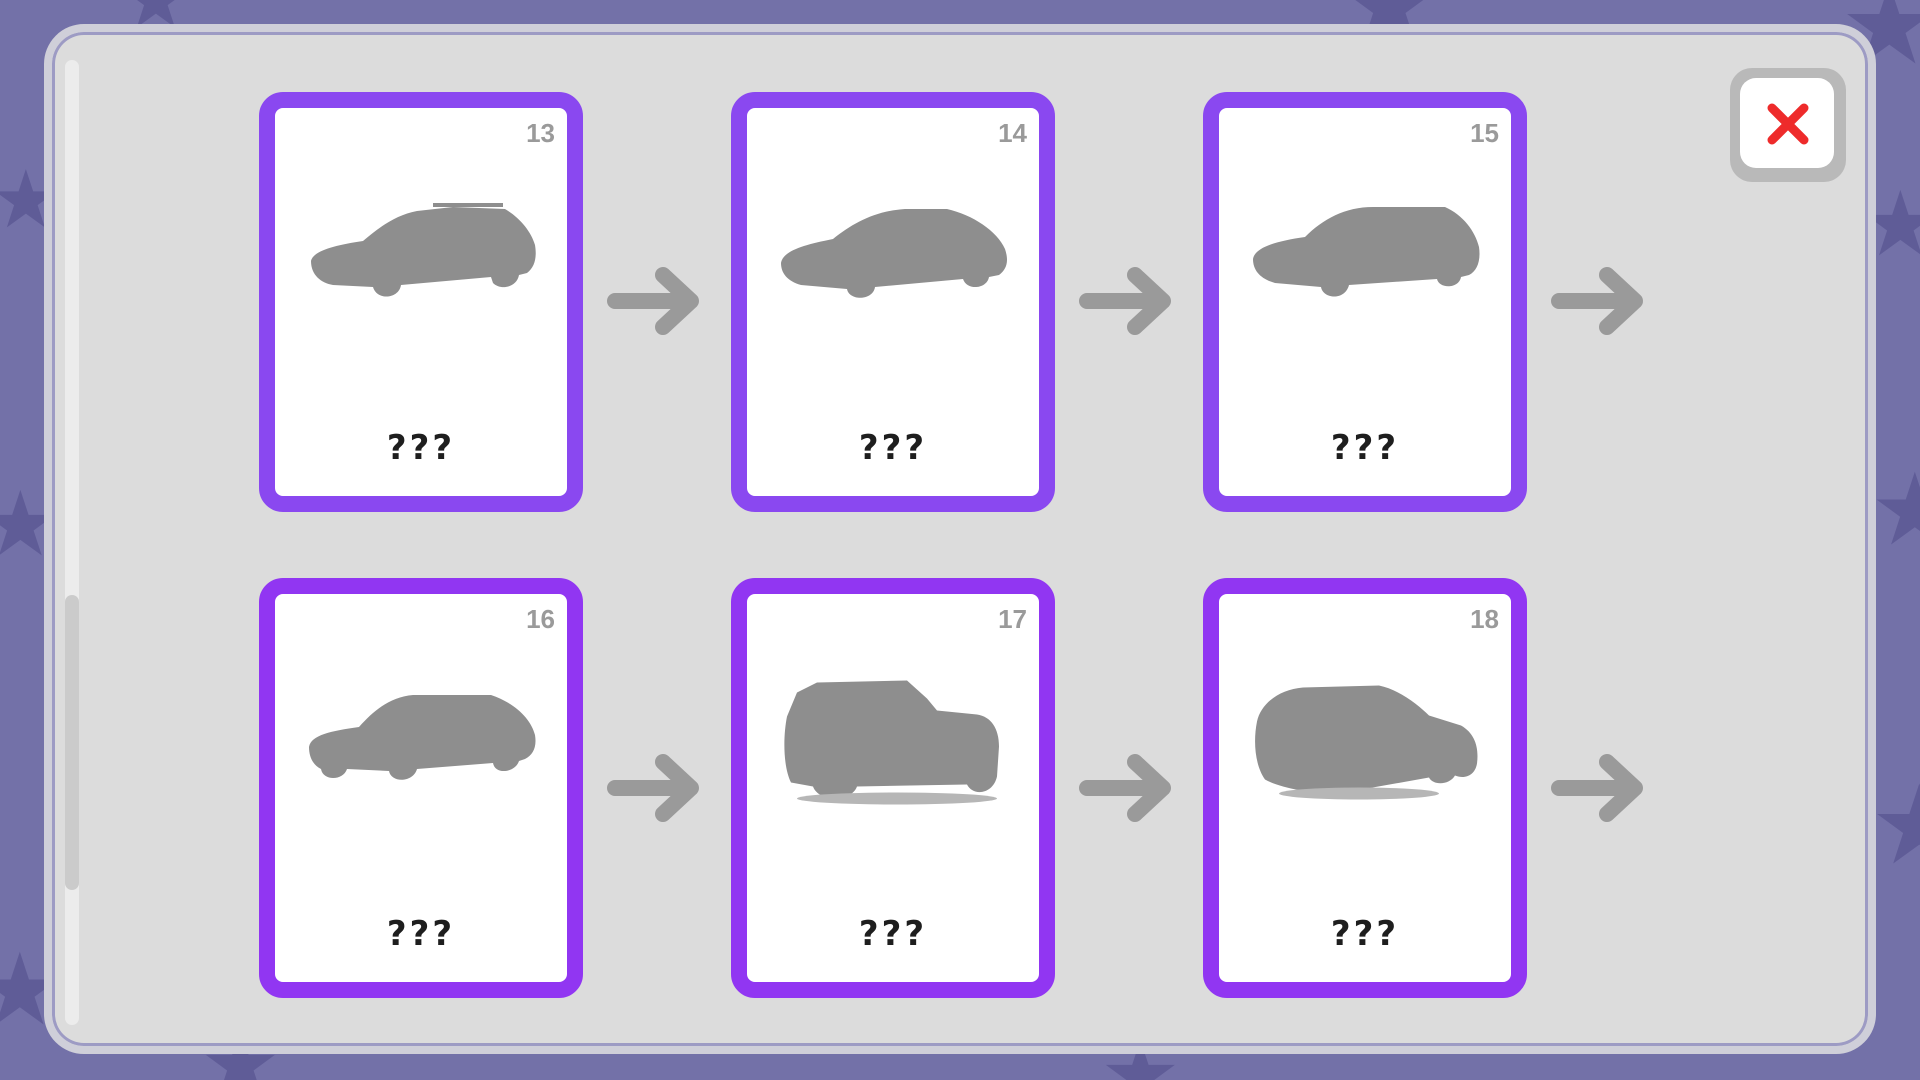 The image size is (1920, 1080). I want to click on card-number: 14, so click(1012, 133).